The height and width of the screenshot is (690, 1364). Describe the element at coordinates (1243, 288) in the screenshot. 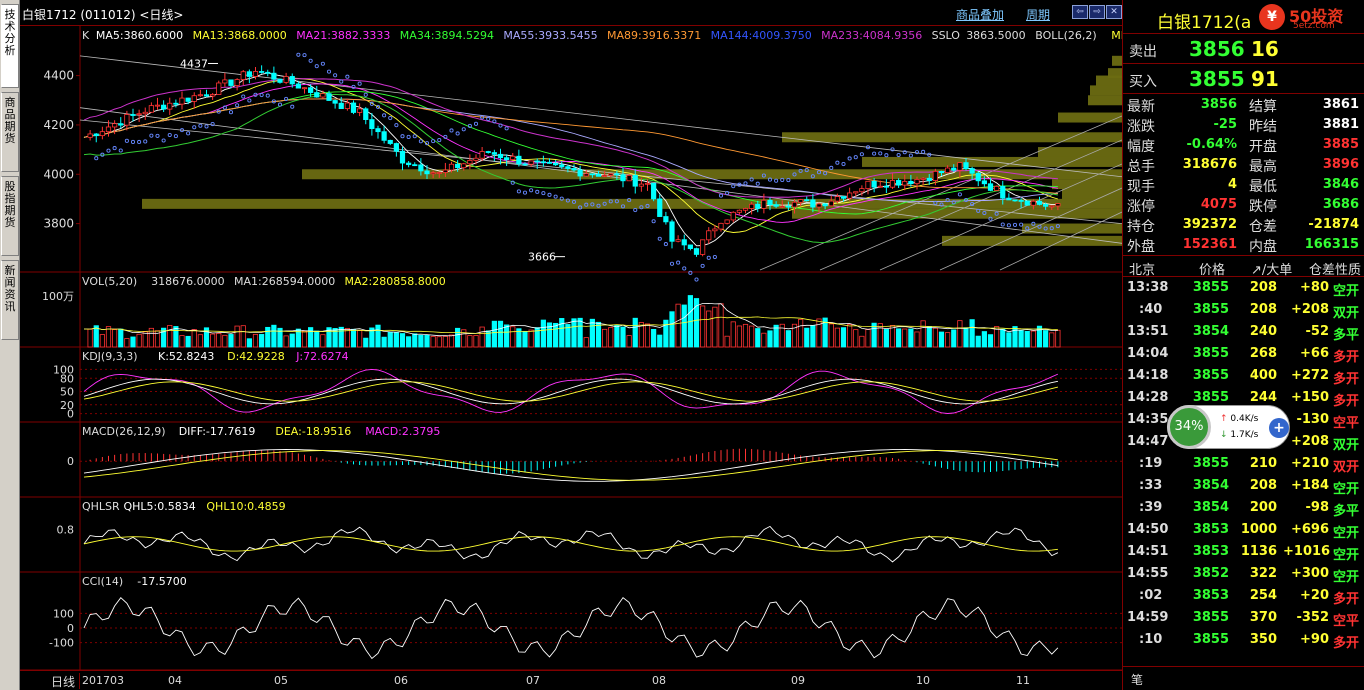

I see `tick-row: 13:38 3855 208 +80 空开` at that location.